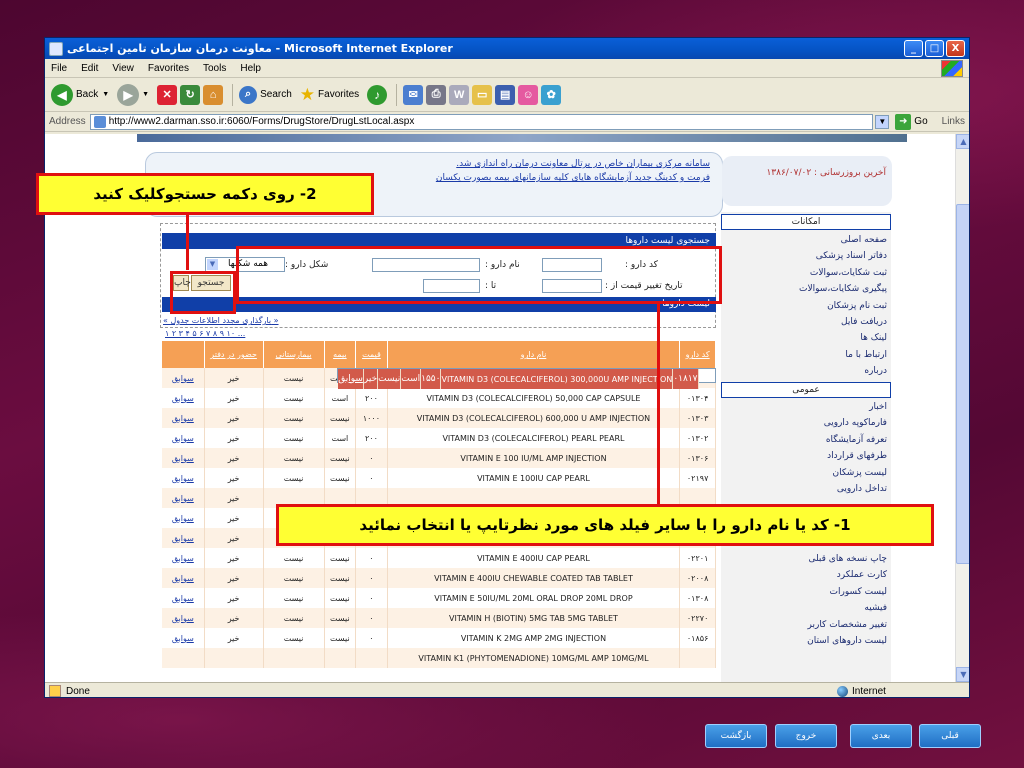 This screenshot has height=768, width=1024. I want to click on forward-button: ▶ ▼, so click(133, 94).